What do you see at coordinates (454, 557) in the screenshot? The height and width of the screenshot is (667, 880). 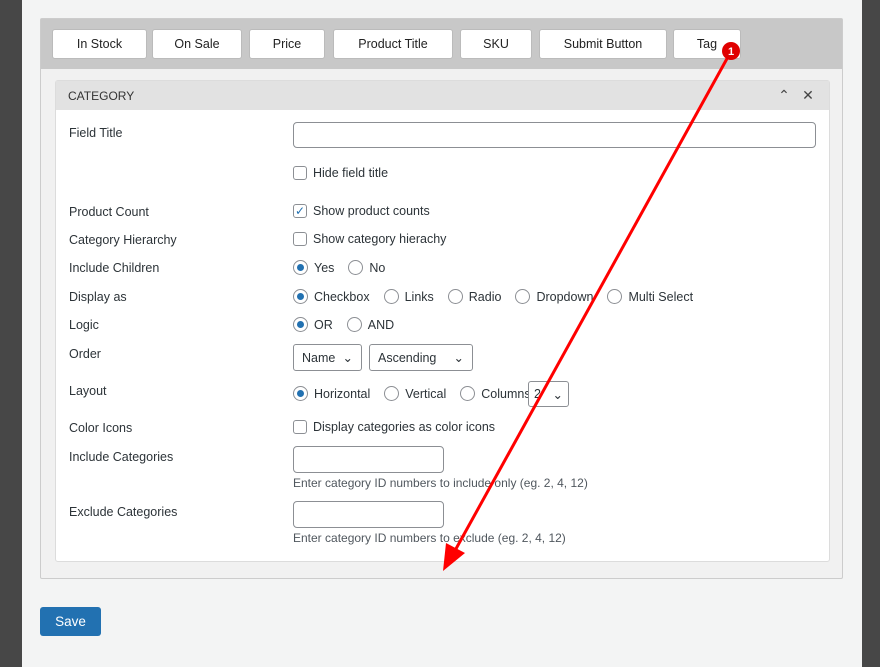 I see `arrow-head` at bounding box center [454, 557].